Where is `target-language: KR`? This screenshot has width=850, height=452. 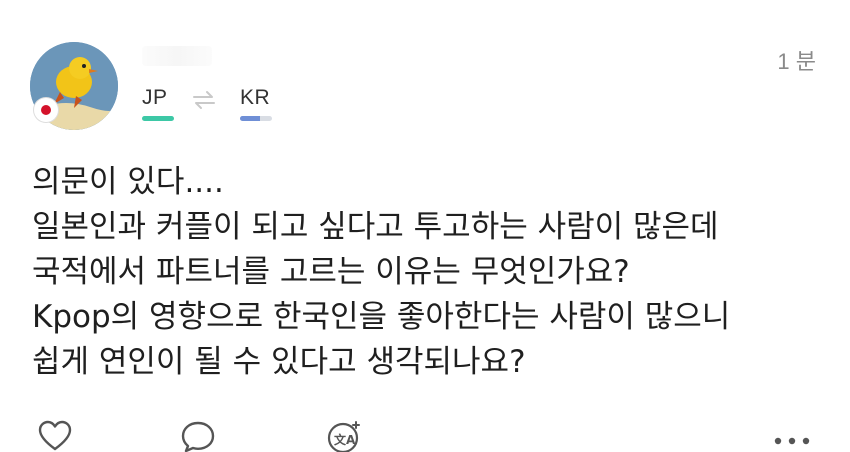
target-language: KR is located at coordinates (255, 97).